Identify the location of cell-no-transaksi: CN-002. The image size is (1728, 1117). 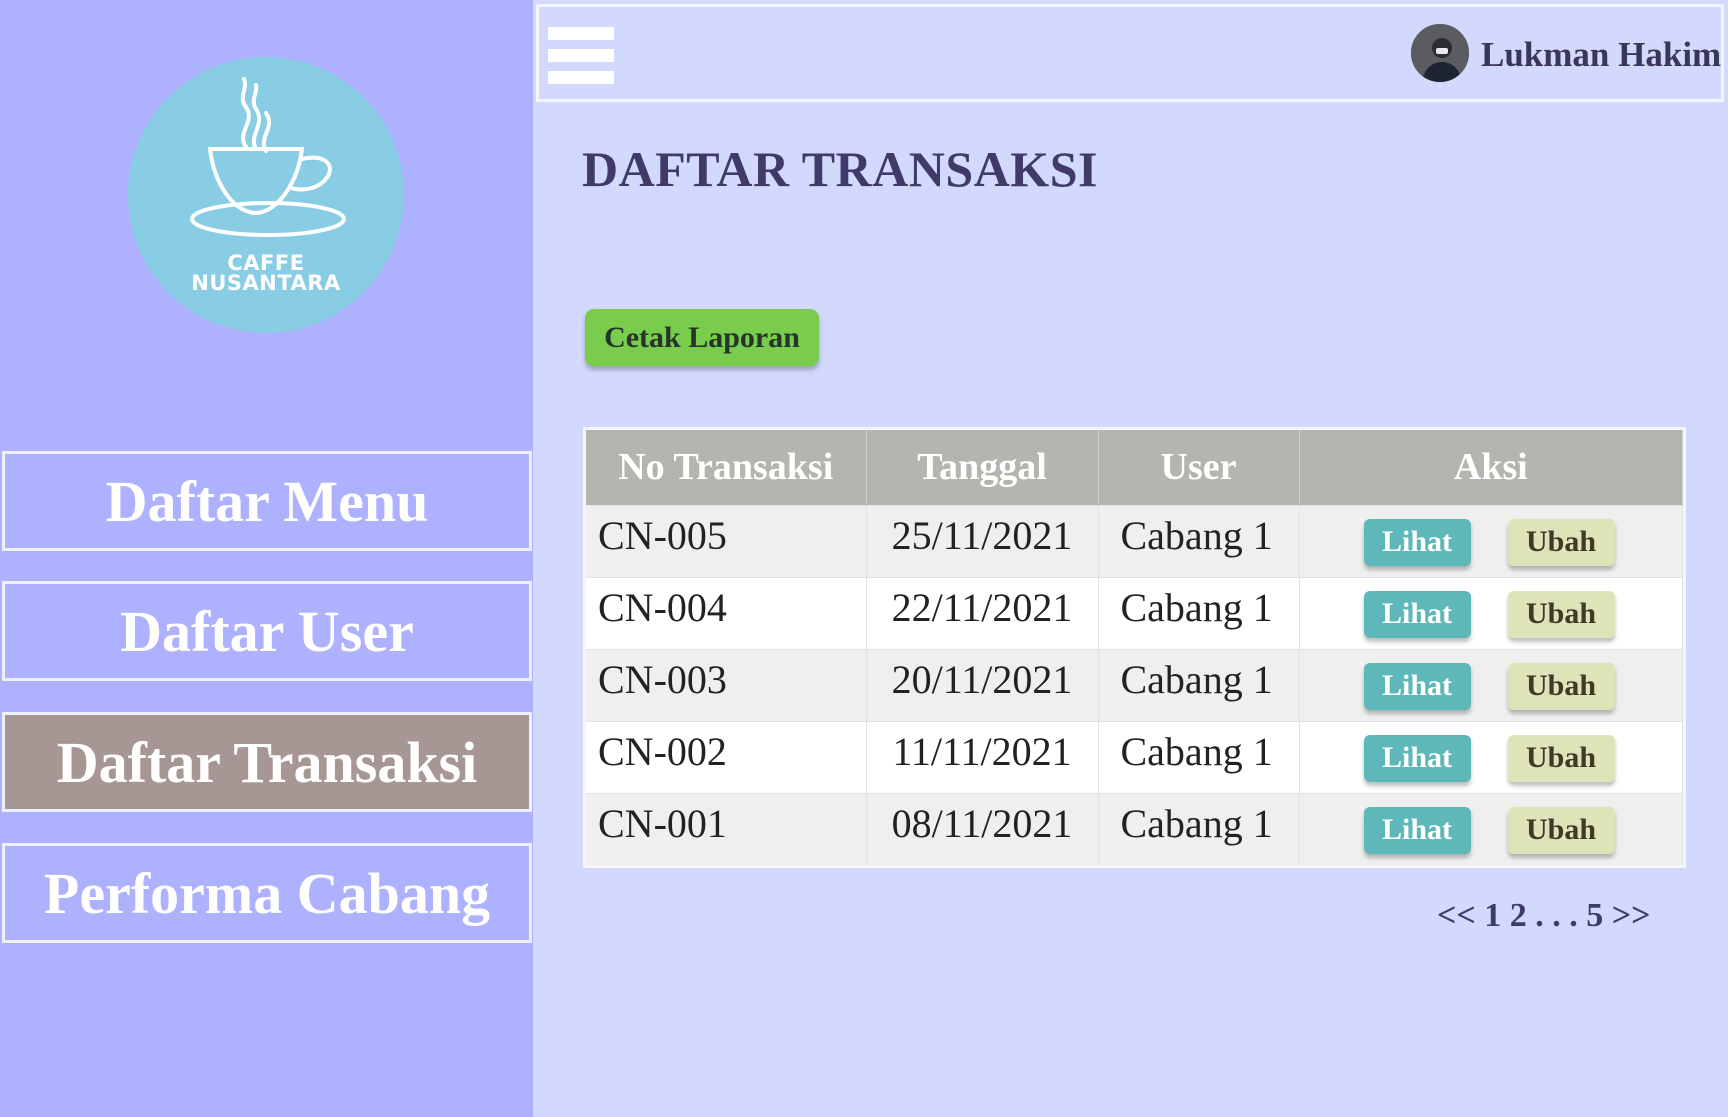
(726, 756).